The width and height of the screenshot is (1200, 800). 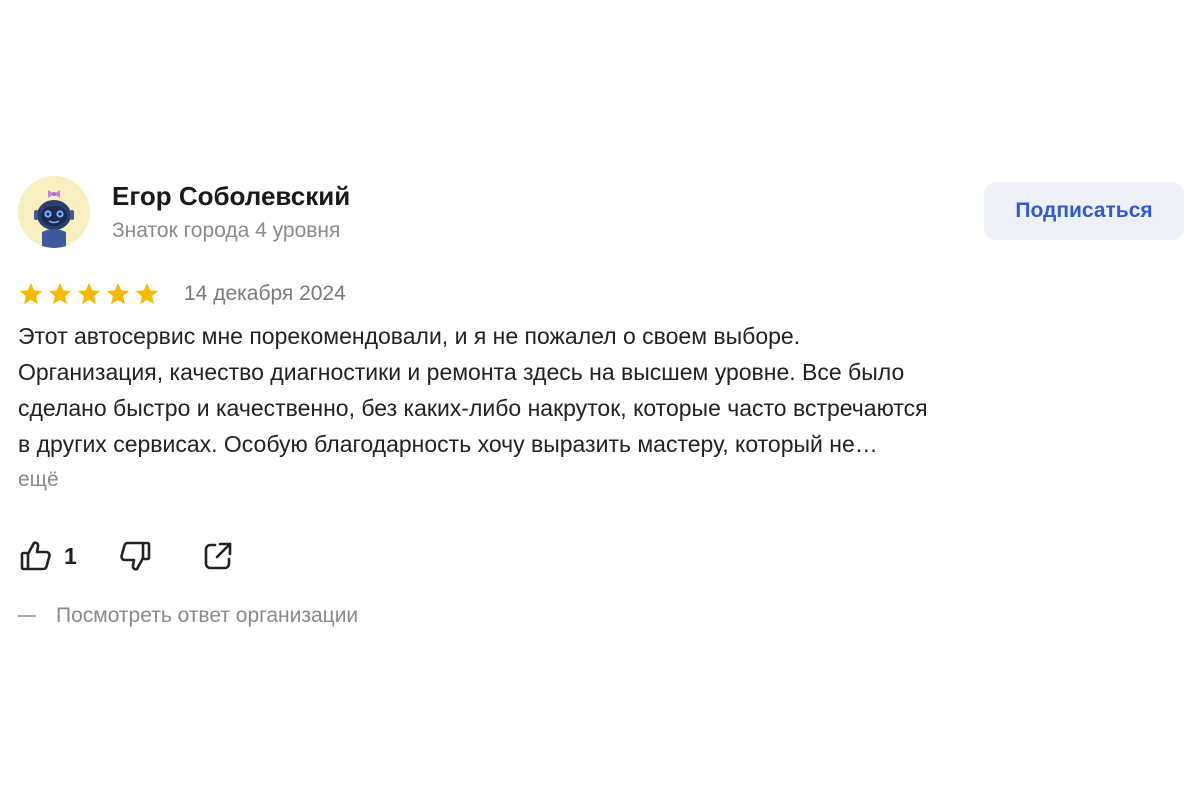 I want to click on rating-stars, so click(x=89, y=294).